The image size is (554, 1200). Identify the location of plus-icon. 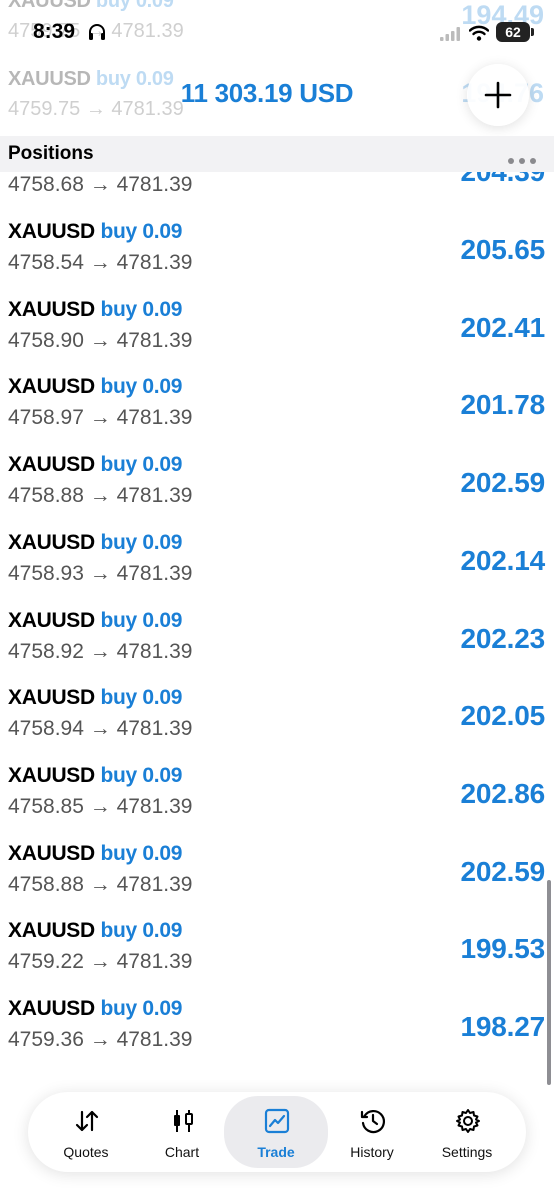
(498, 95).